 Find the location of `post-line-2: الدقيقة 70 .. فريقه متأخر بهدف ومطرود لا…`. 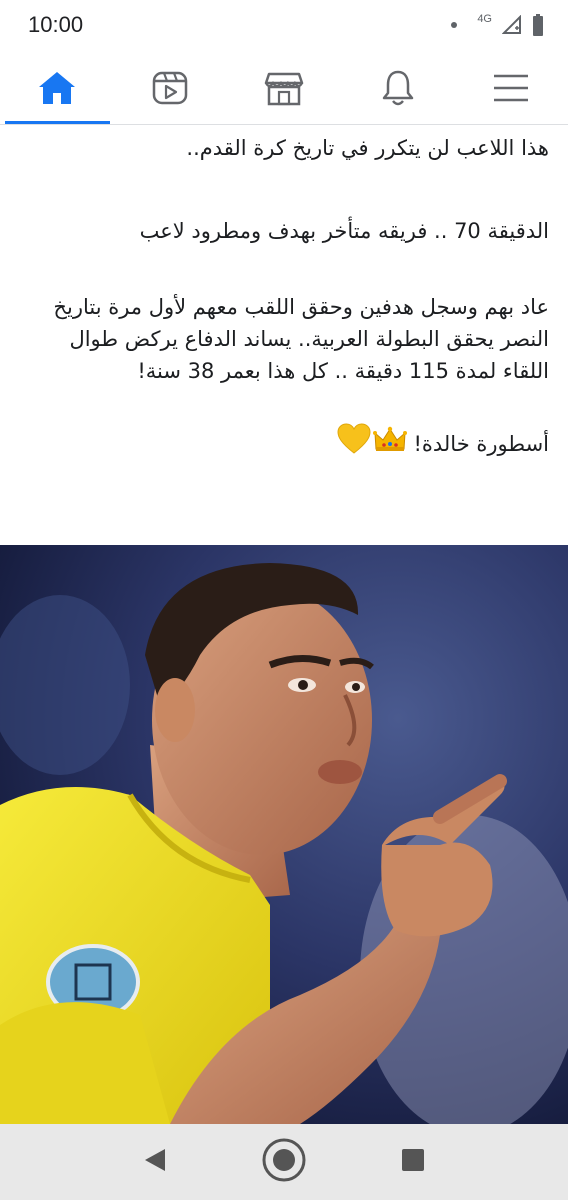

post-line-2: الدقيقة 70 .. فريقه متأخر بهدف ومطرود لا… is located at coordinates (344, 231).